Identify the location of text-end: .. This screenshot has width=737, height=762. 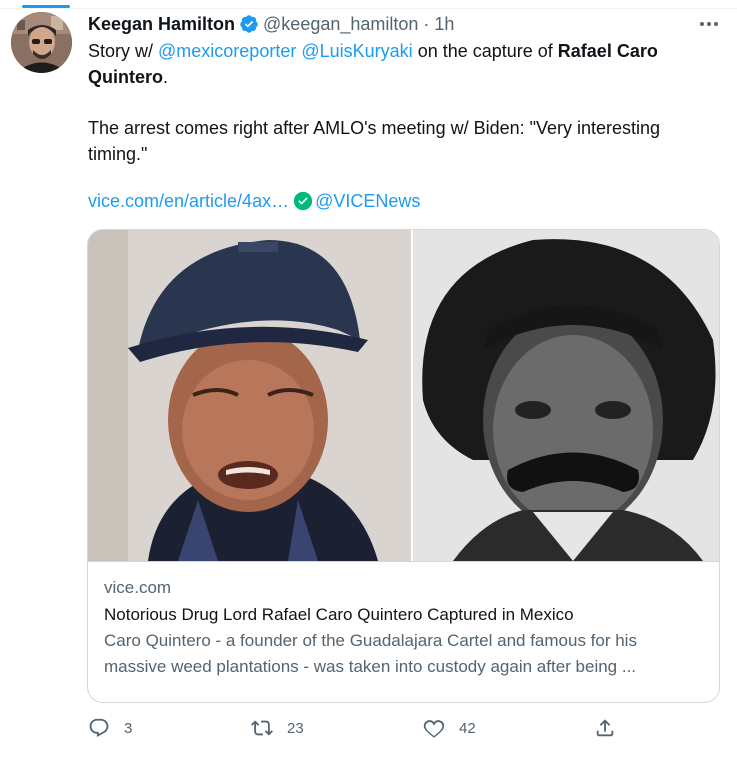
(166, 77).